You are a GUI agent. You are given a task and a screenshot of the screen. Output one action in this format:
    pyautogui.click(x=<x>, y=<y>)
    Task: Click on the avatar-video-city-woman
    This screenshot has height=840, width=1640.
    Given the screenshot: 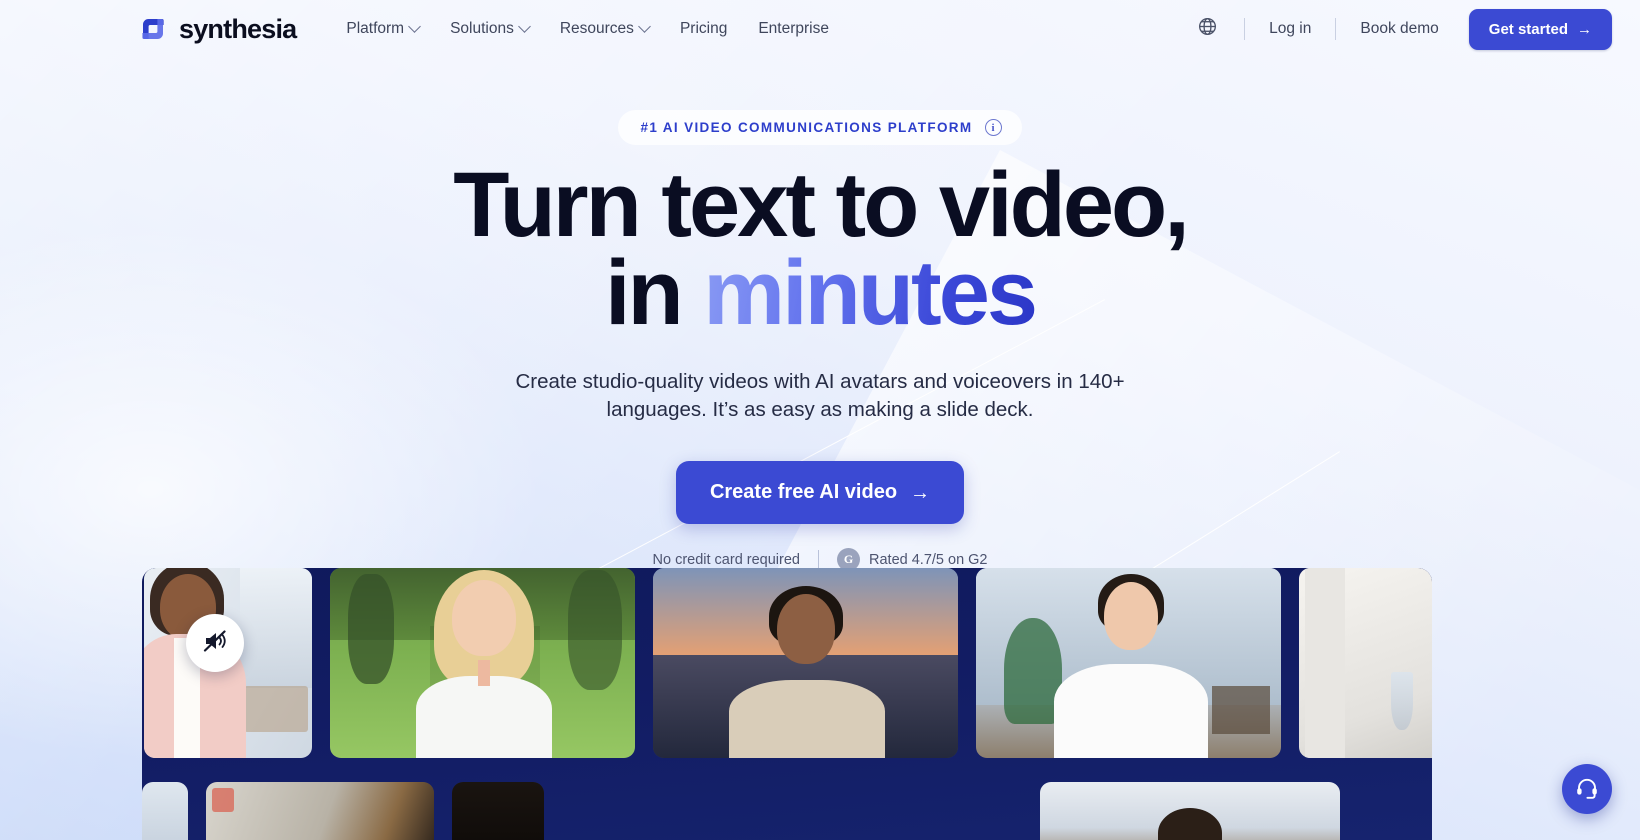 What is the action you would take?
    pyautogui.click(x=1128, y=663)
    